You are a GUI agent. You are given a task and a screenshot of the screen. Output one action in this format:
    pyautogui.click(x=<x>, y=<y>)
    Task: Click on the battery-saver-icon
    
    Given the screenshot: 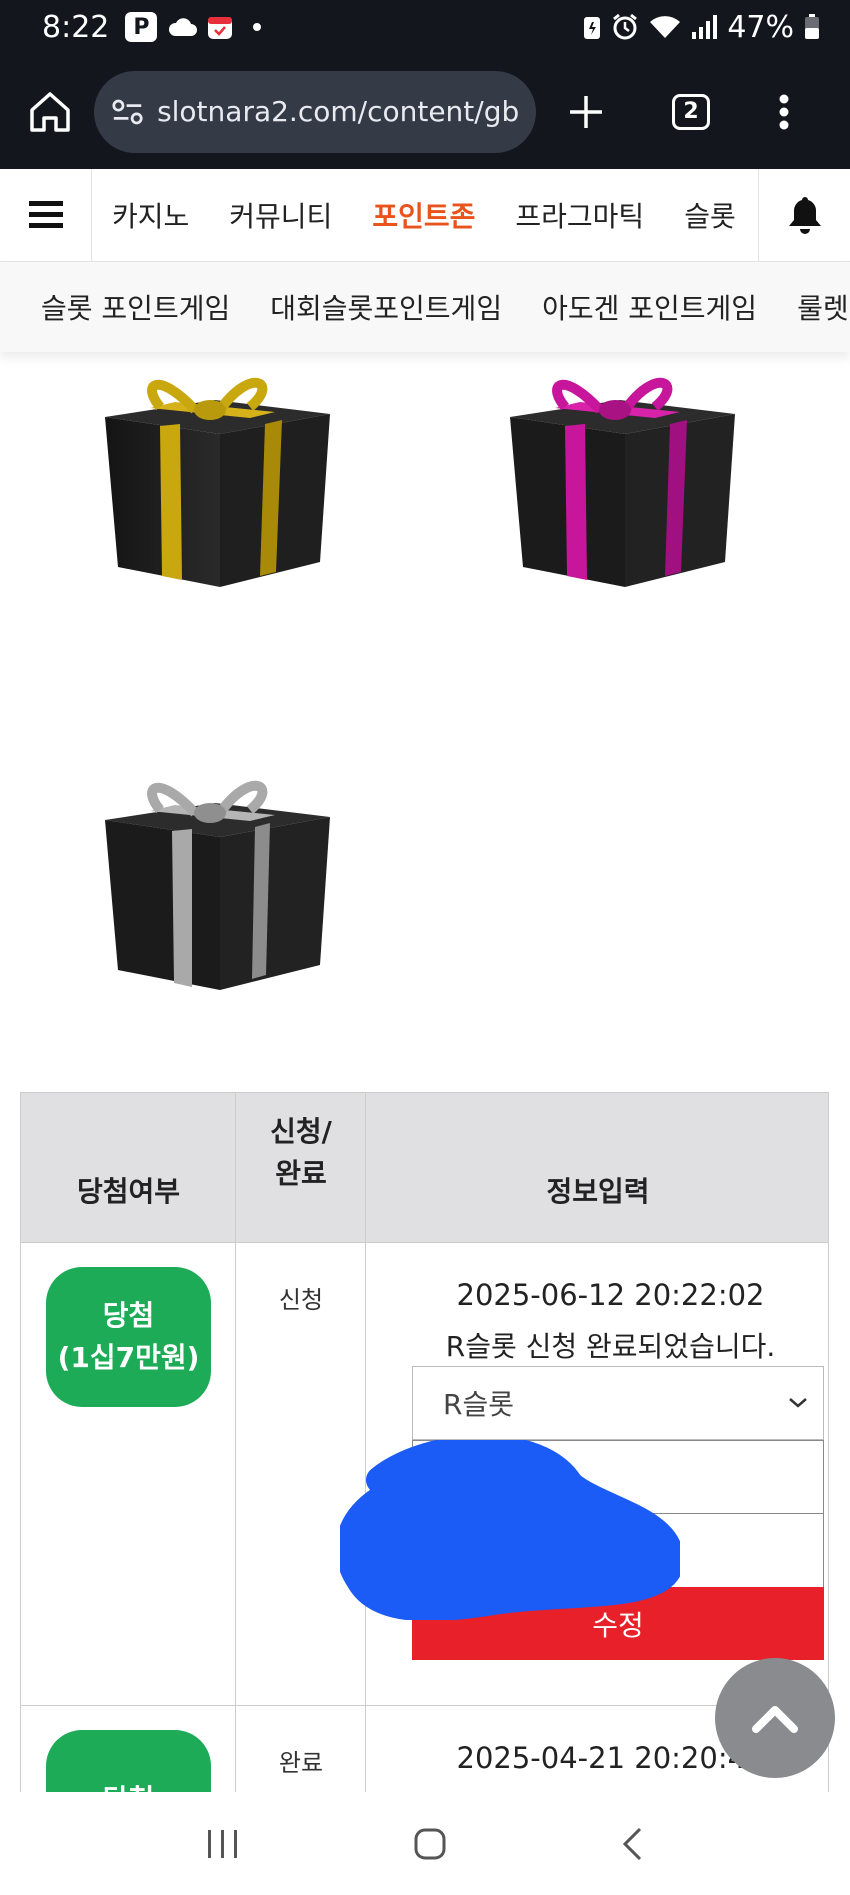 What is the action you would take?
    pyautogui.click(x=592, y=28)
    